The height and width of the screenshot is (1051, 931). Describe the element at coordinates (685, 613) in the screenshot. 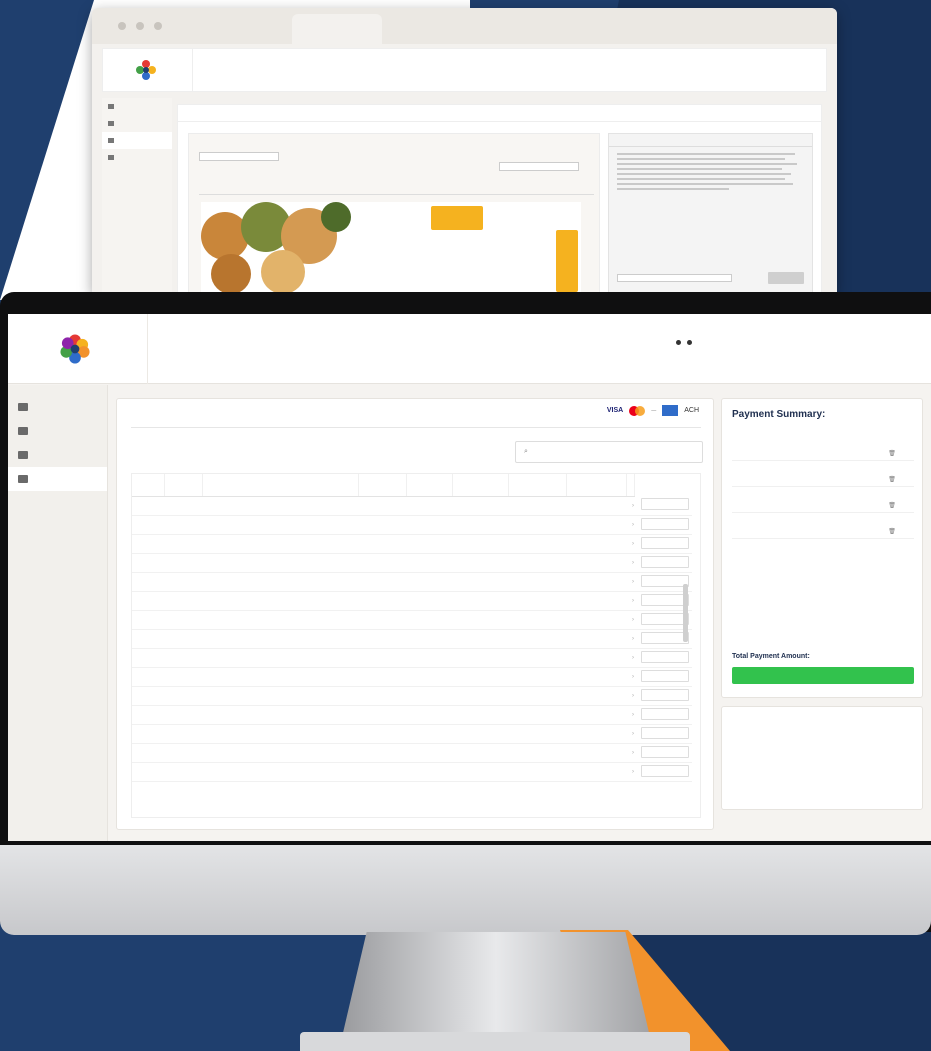

I see `table-scrollbar` at that location.